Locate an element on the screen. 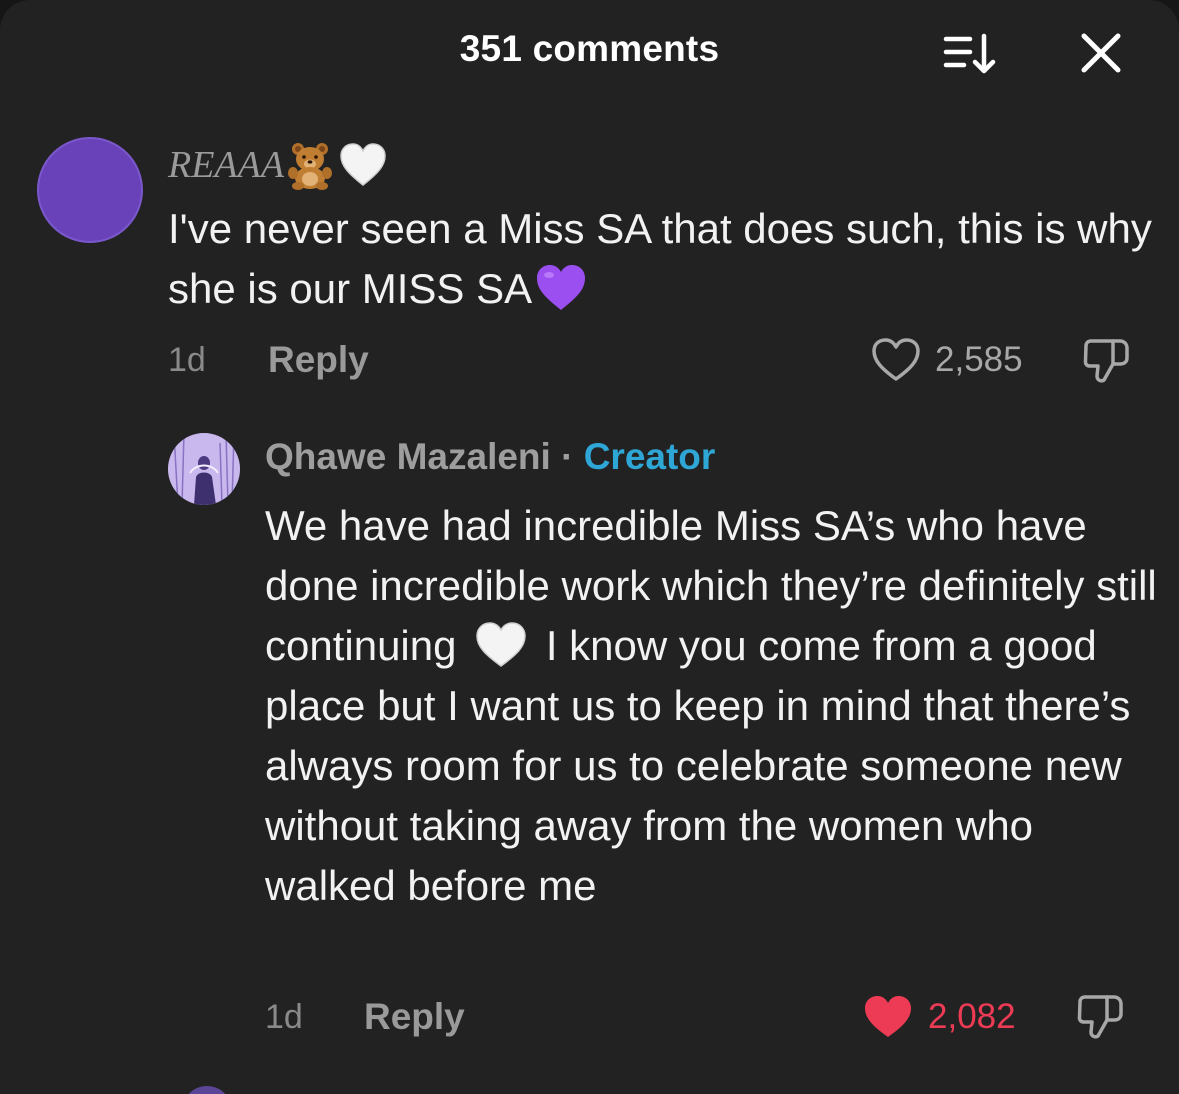  purple-heart-icon is located at coordinates (561, 287).